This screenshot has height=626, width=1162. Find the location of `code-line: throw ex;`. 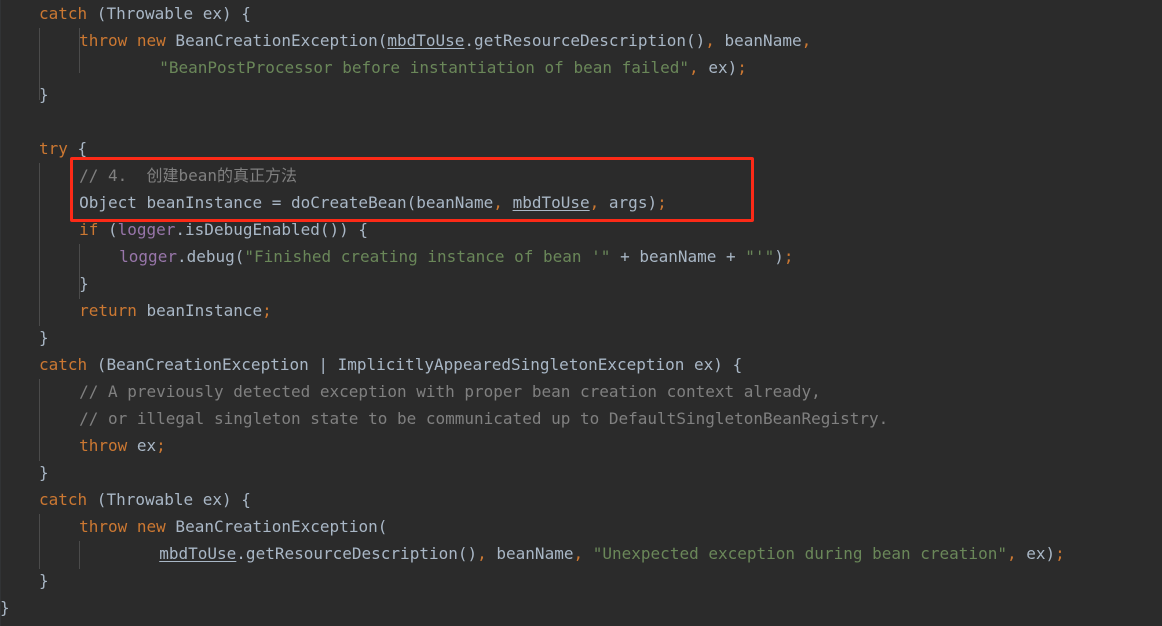

code-line: throw ex; is located at coordinates (581, 445).